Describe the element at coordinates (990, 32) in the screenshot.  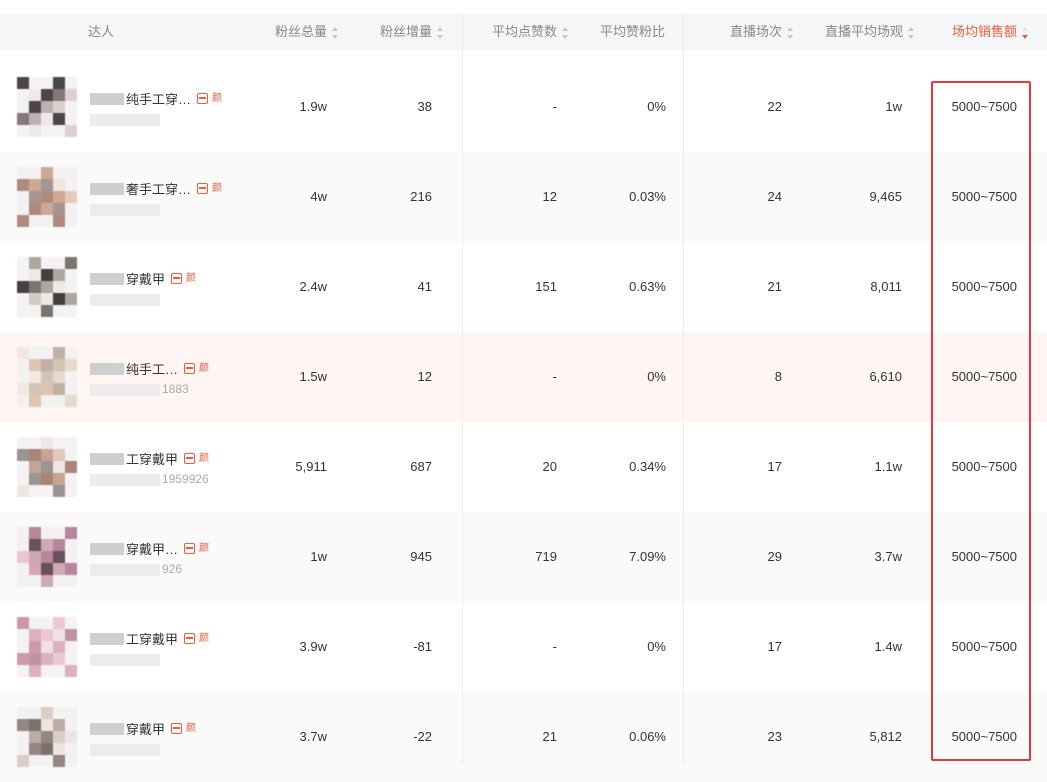
I see `col-avg-session-sales: 场均销售额` at that location.